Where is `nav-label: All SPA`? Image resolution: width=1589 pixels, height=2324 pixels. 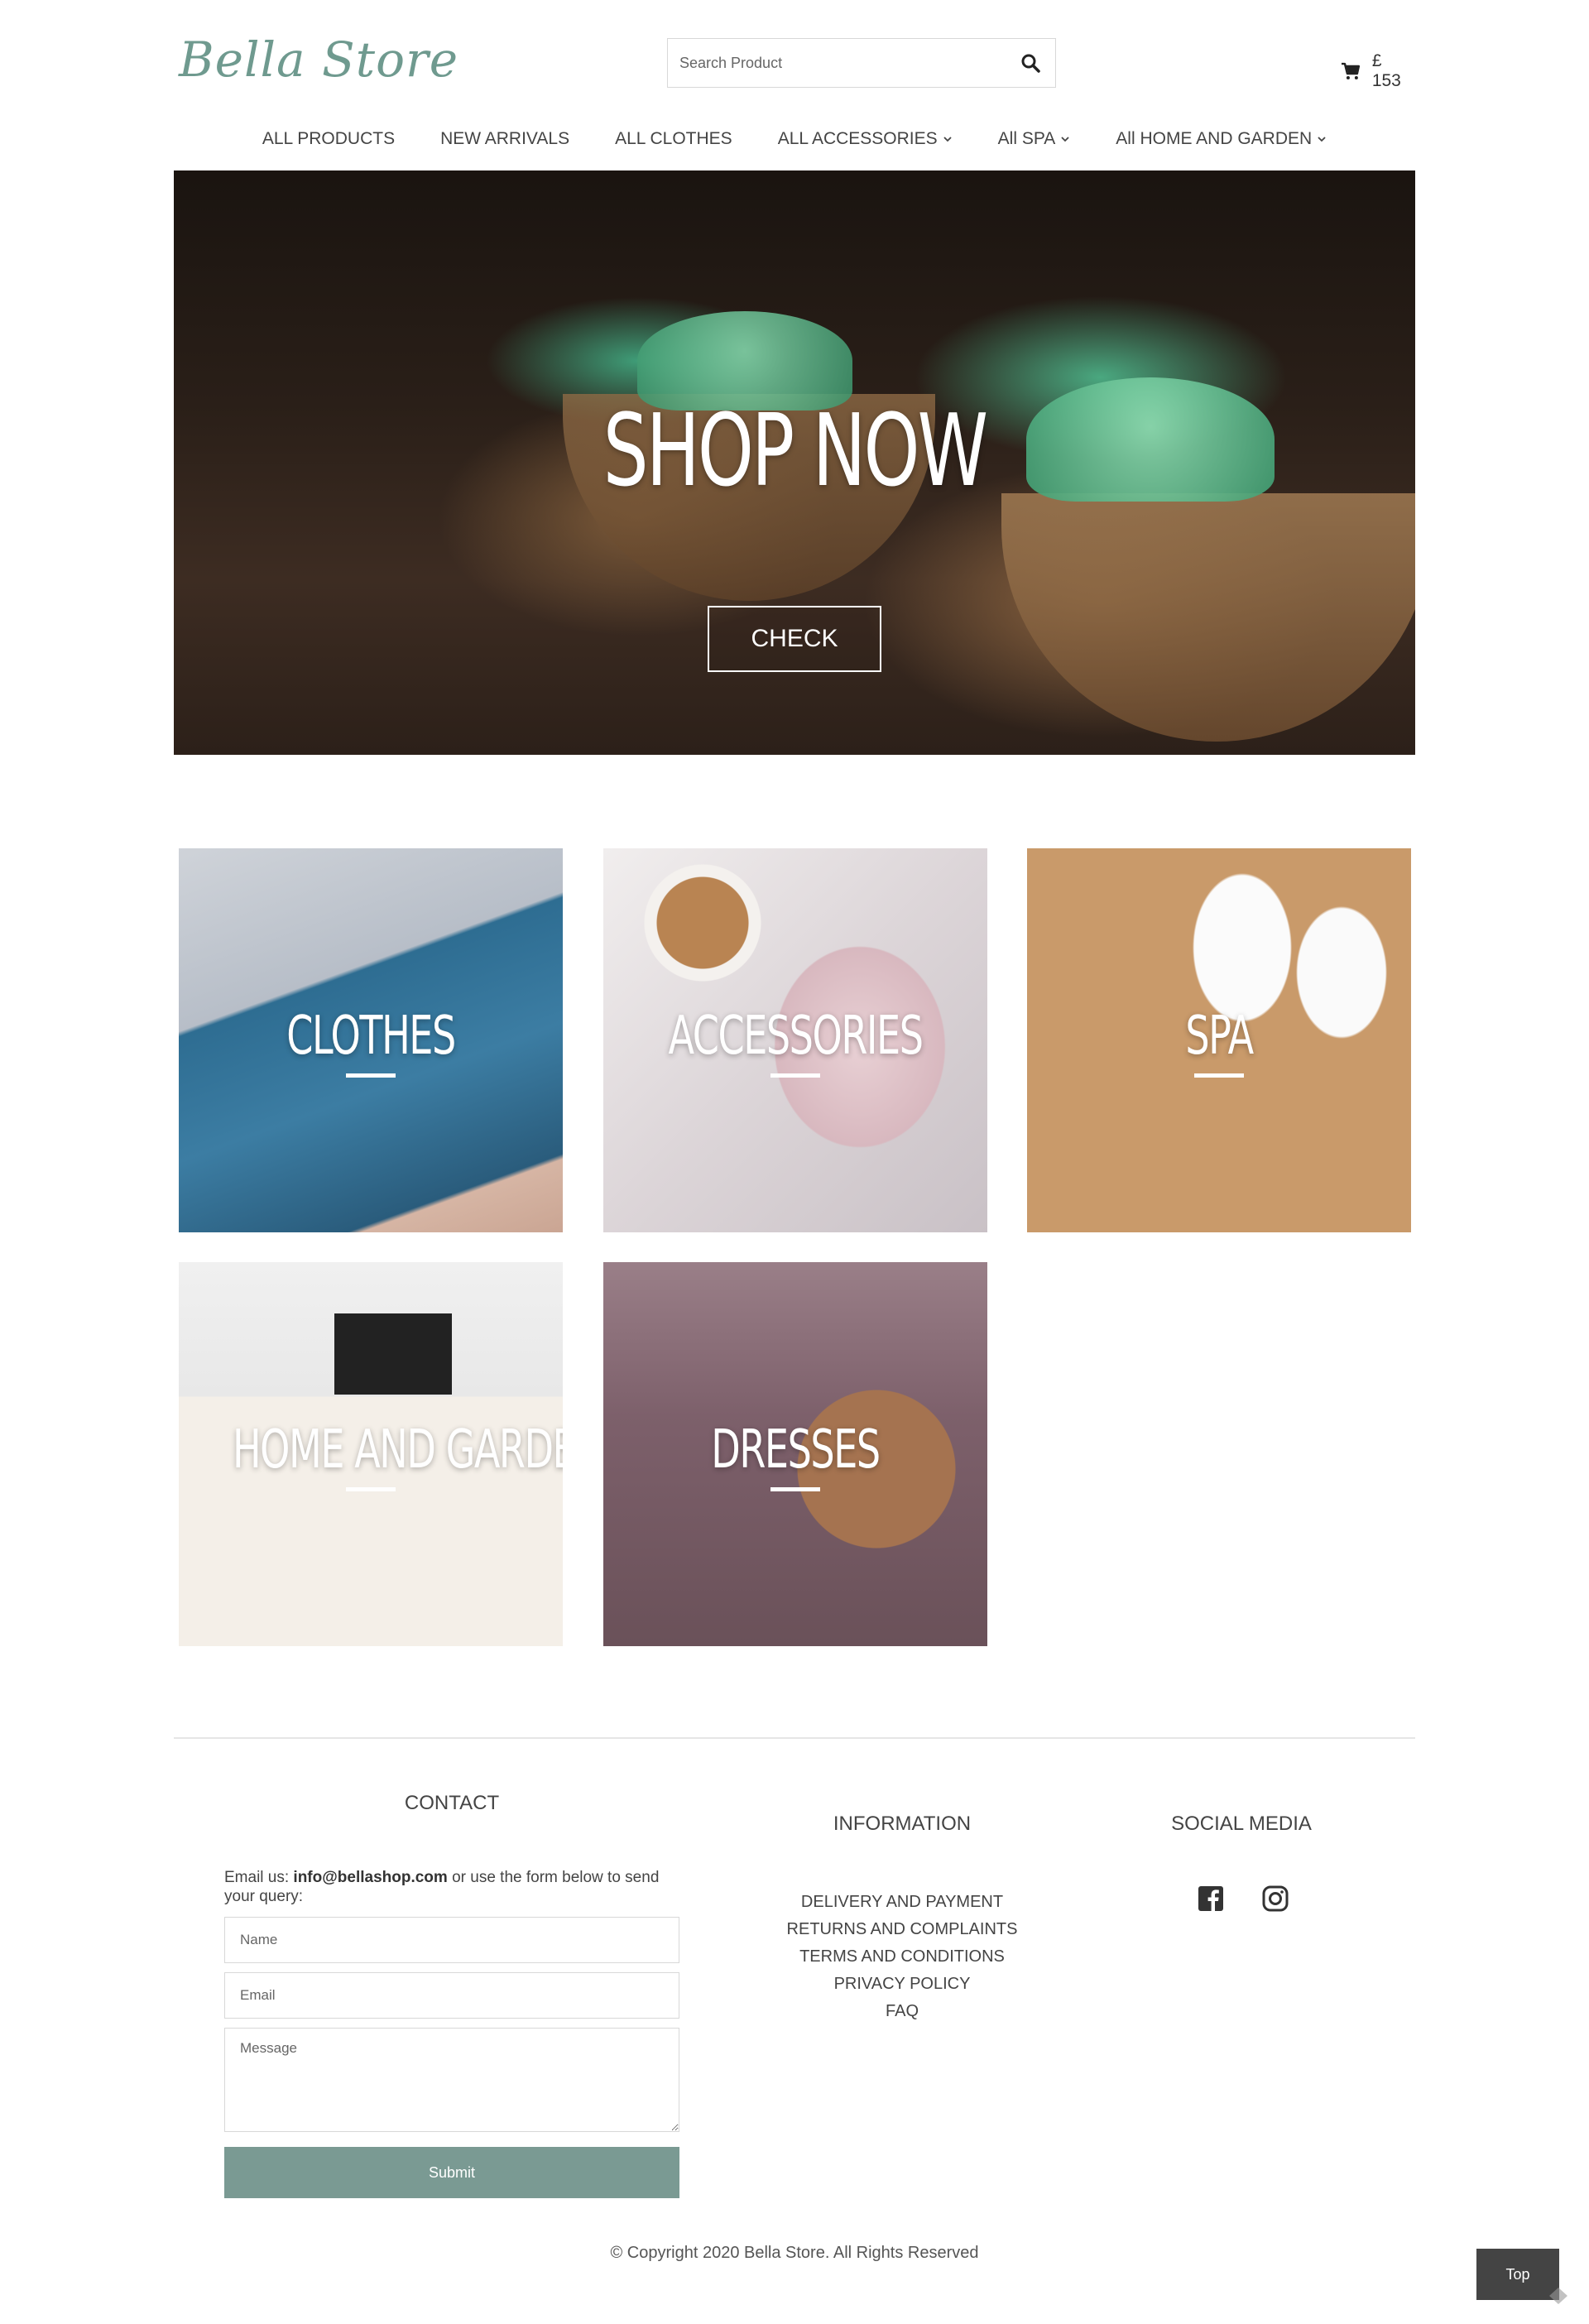 nav-label: All SPA is located at coordinates (1026, 138).